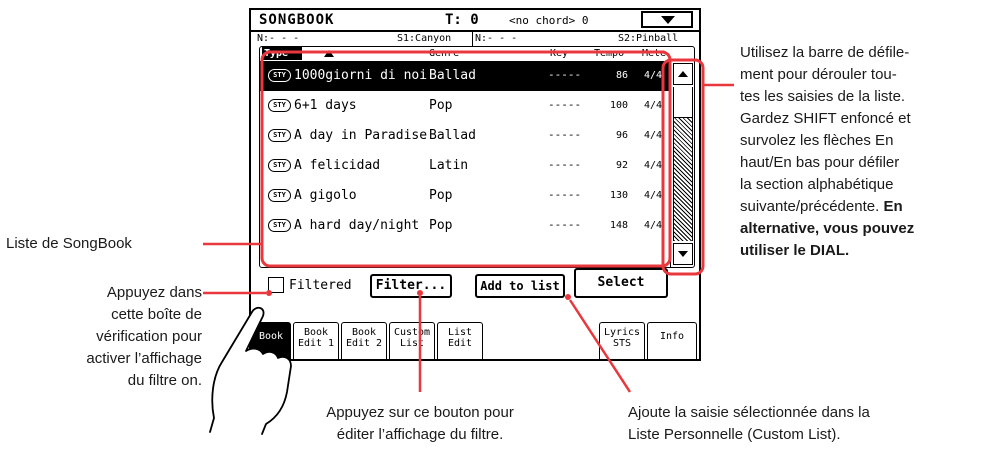 The width and height of the screenshot is (999, 459). What do you see at coordinates (465, 106) in the screenshot?
I see `list-item: STY 6+1 days Pop ----- 100 4/4` at bounding box center [465, 106].